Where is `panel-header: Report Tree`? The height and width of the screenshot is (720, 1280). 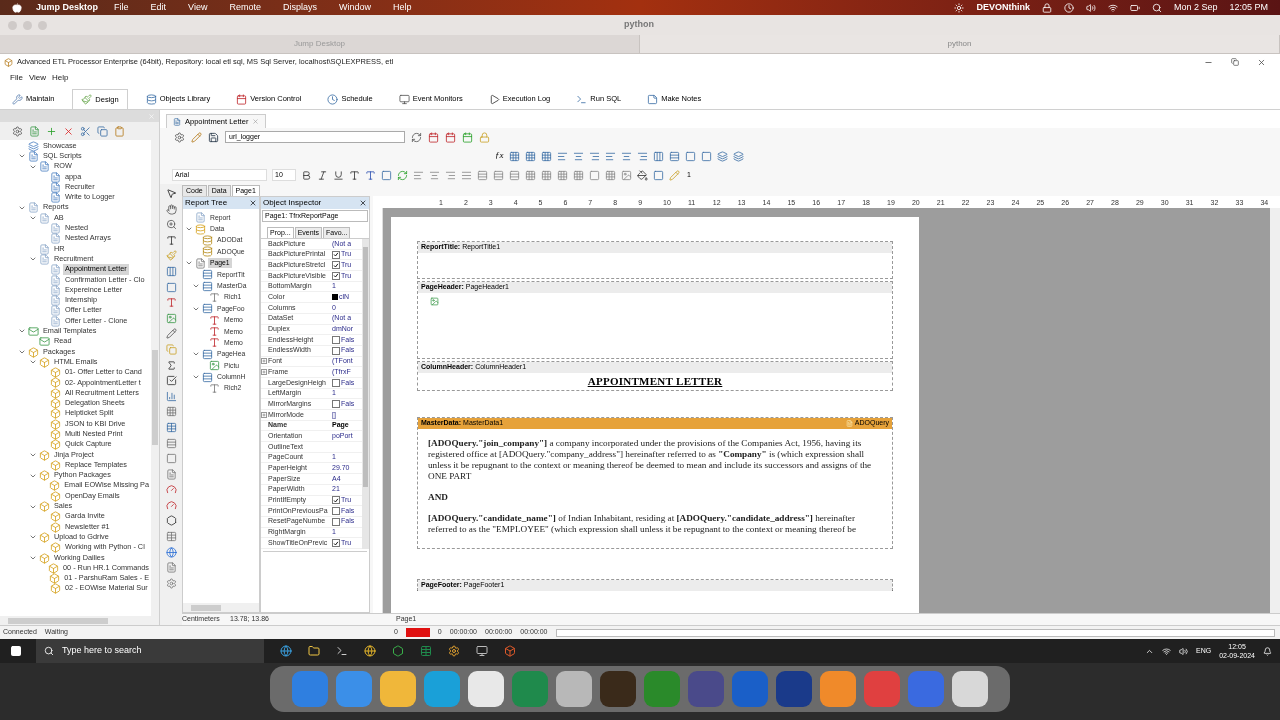 panel-header: Report Tree is located at coordinates (221, 203).